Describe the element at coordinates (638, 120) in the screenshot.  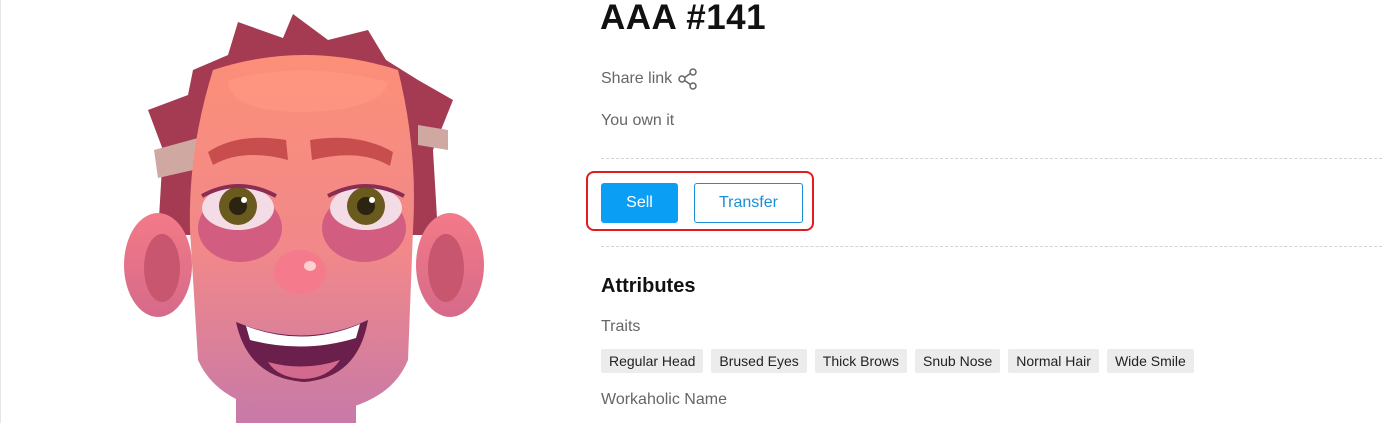
I see `ownership-status: You own it` at that location.